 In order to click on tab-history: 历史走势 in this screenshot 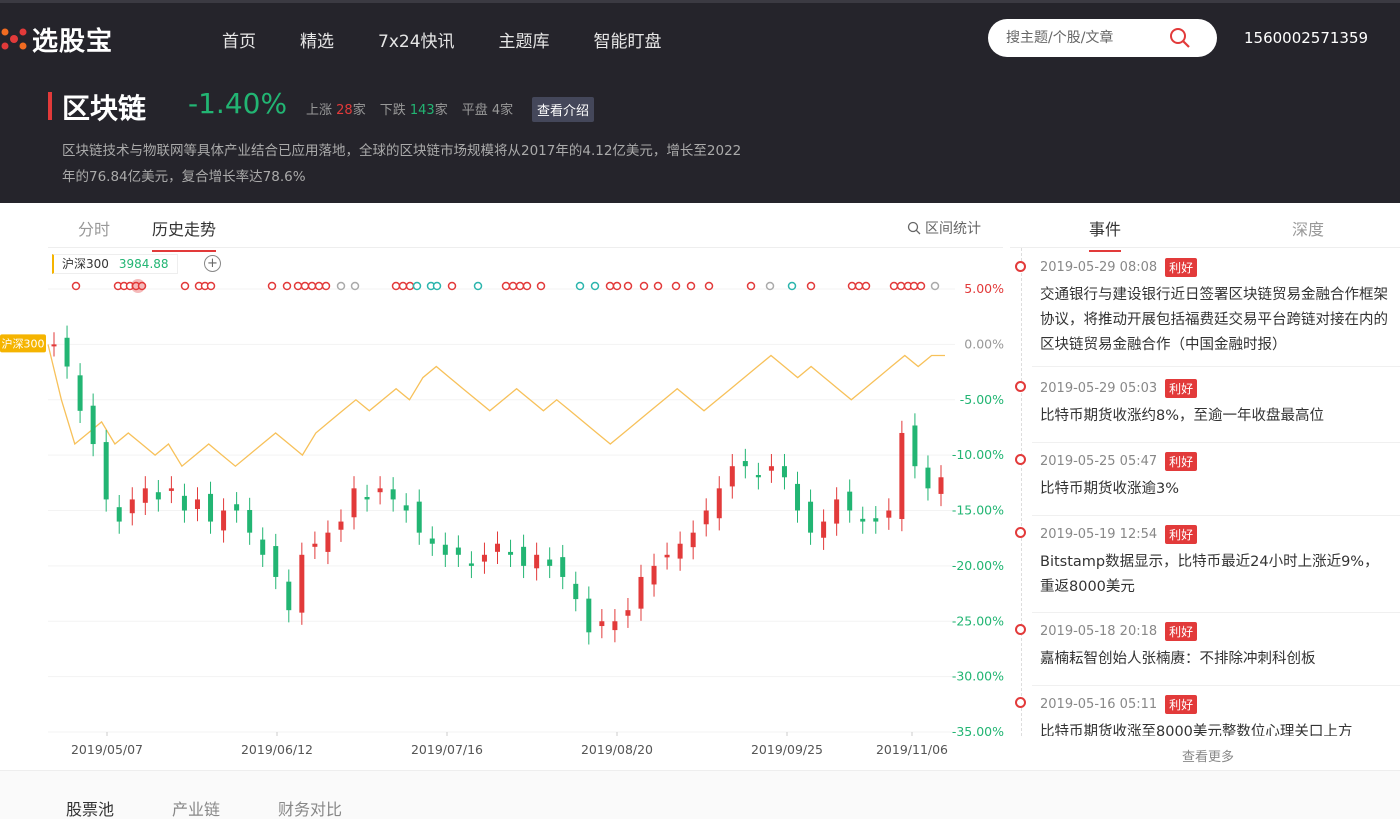, I will do `click(184, 234)`.